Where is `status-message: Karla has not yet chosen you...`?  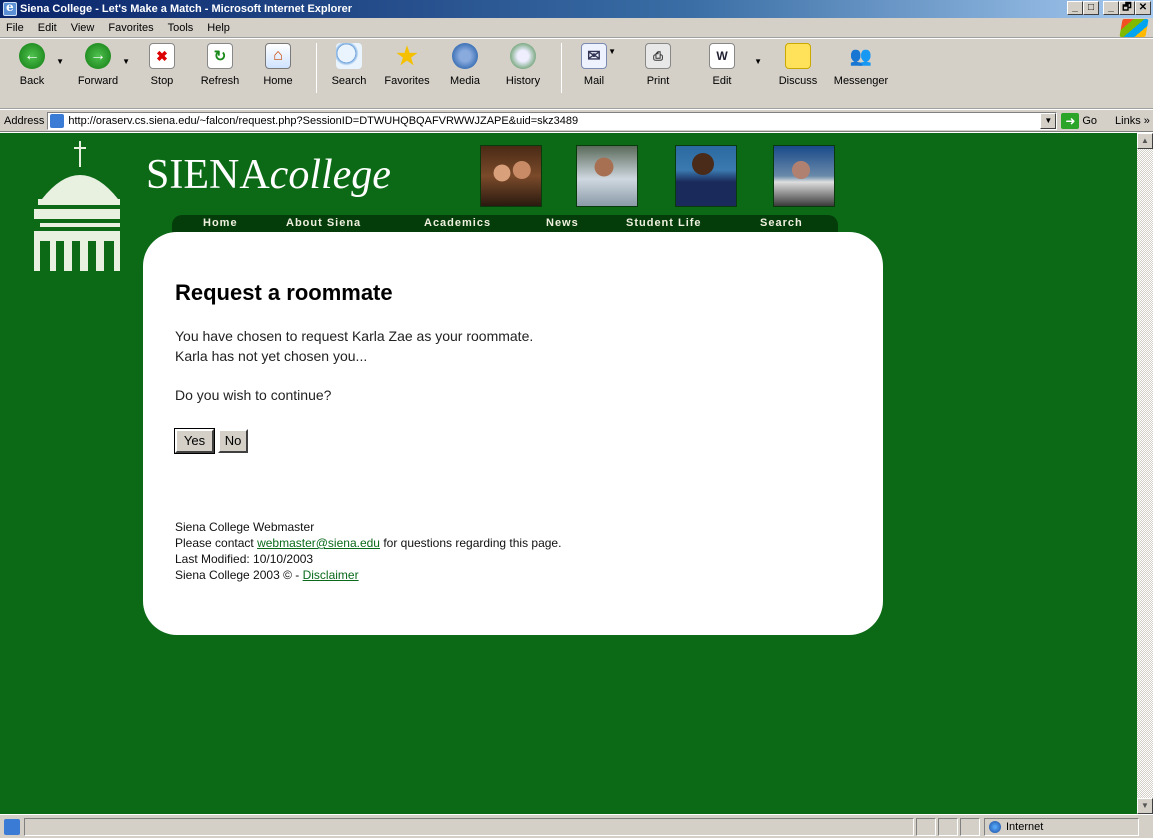 status-message: Karla has not yet chosen you... is located at coordinates (271, 356).